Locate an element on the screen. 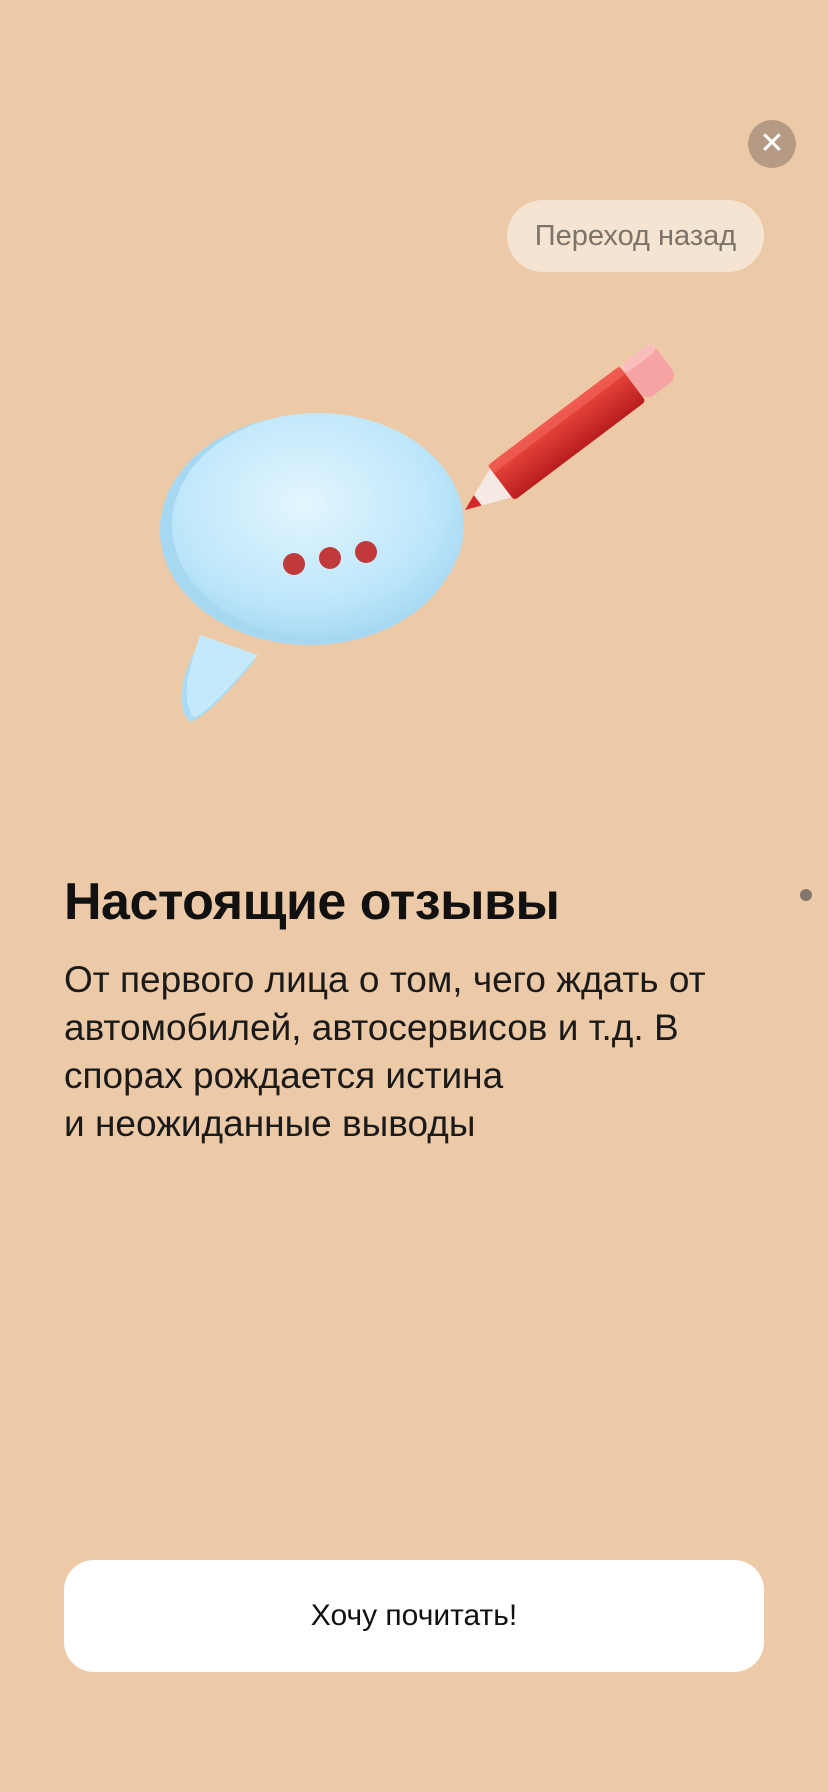 The height and width of the screenshot is (1792, 828). close-button: ✕ is located at coordinates (772, 144).